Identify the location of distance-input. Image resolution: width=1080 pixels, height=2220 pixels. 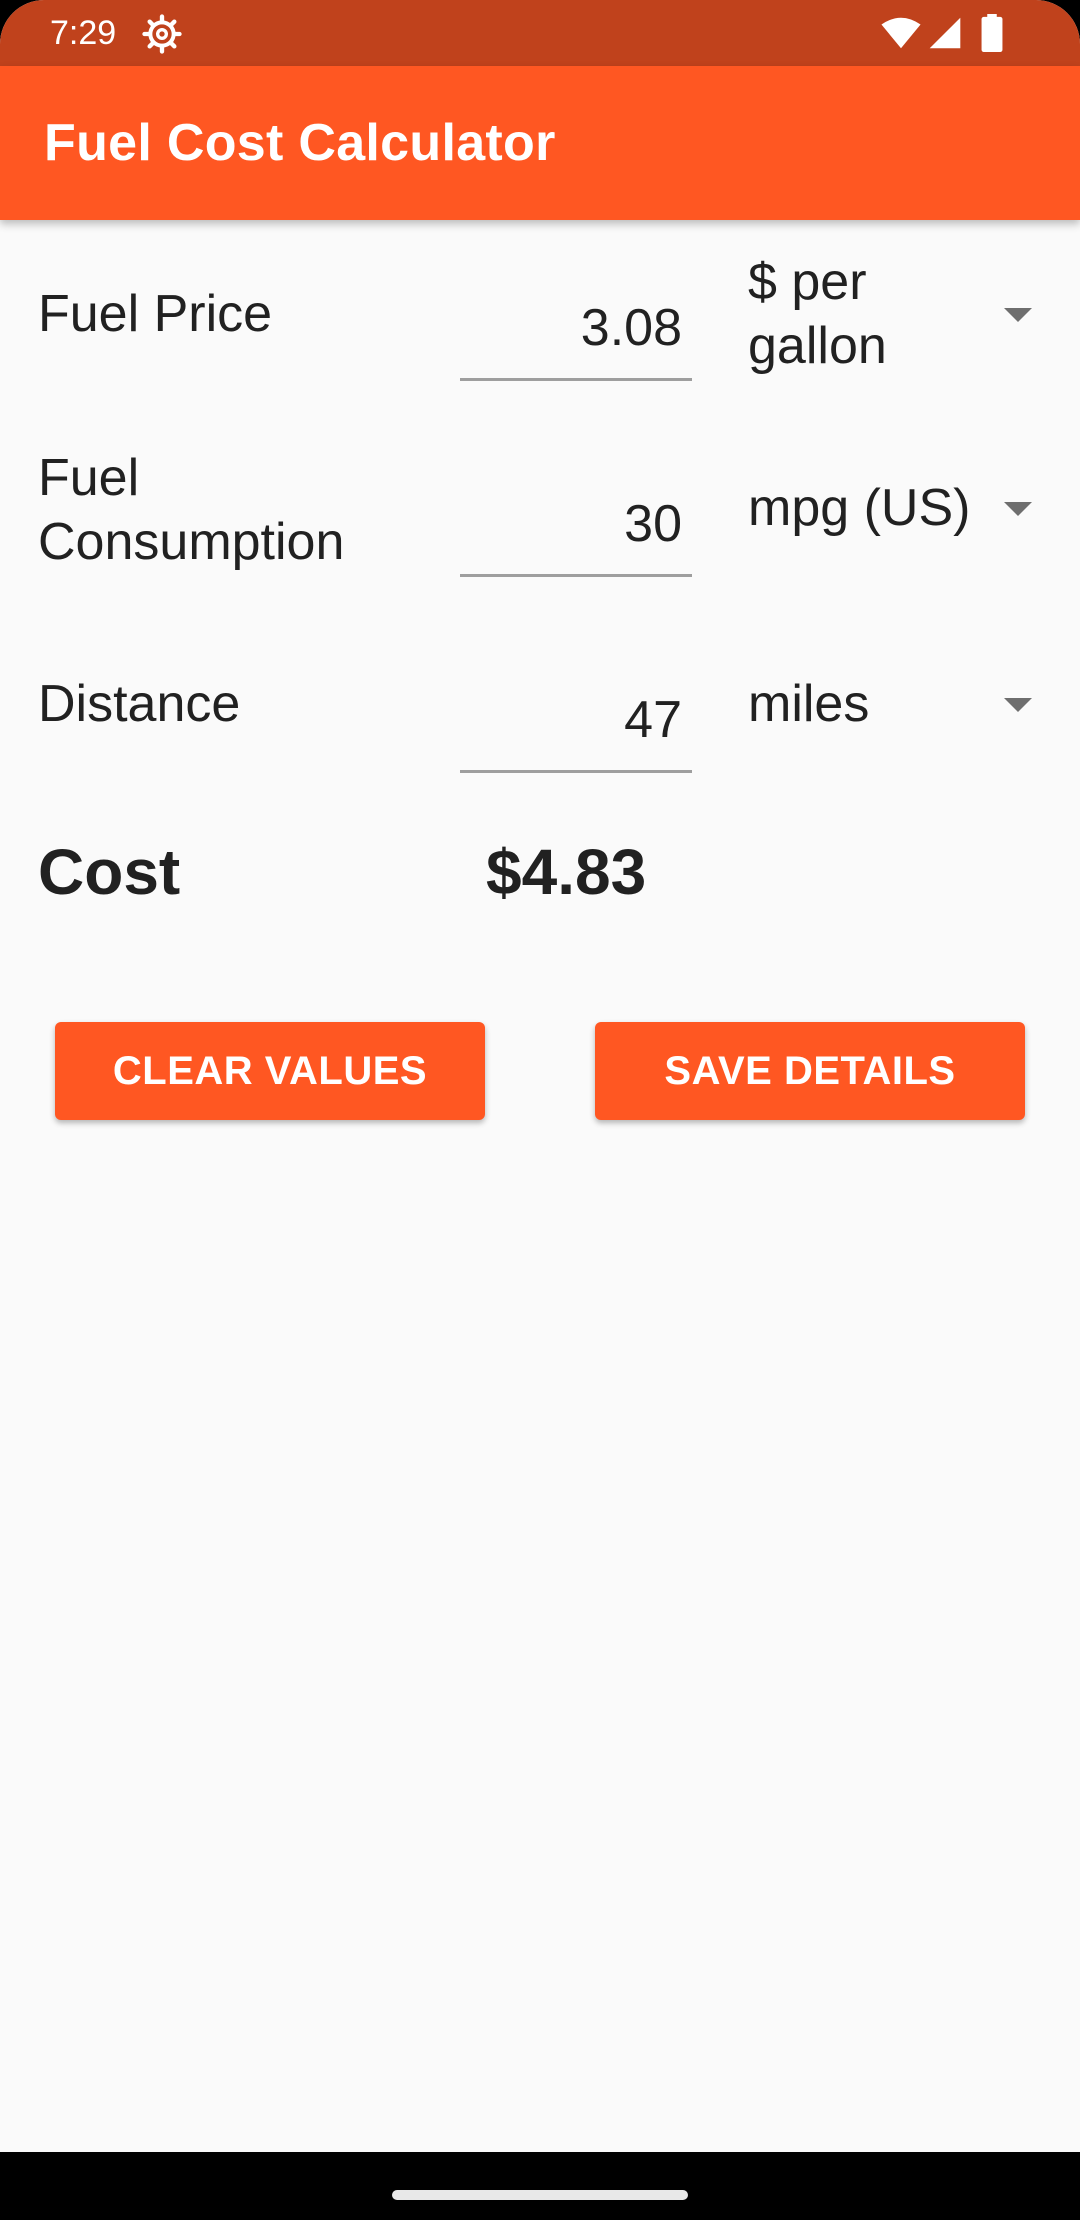
(577, 720).